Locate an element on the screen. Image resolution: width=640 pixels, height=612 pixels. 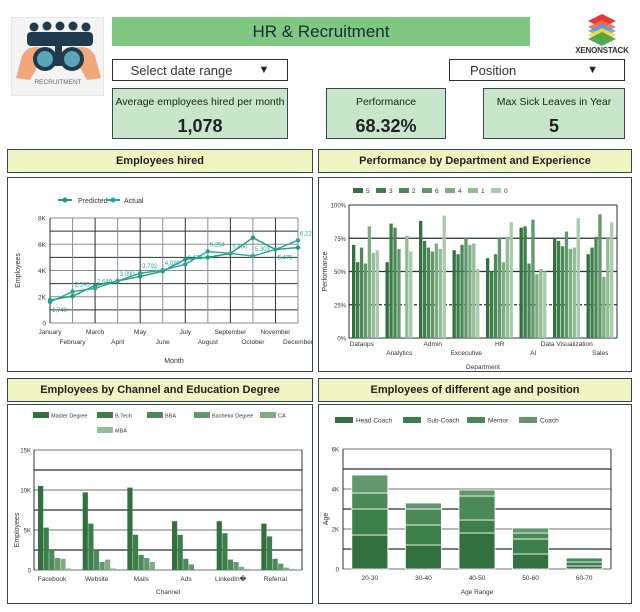
legend-label: 0 is located at coordinates (506, 191).